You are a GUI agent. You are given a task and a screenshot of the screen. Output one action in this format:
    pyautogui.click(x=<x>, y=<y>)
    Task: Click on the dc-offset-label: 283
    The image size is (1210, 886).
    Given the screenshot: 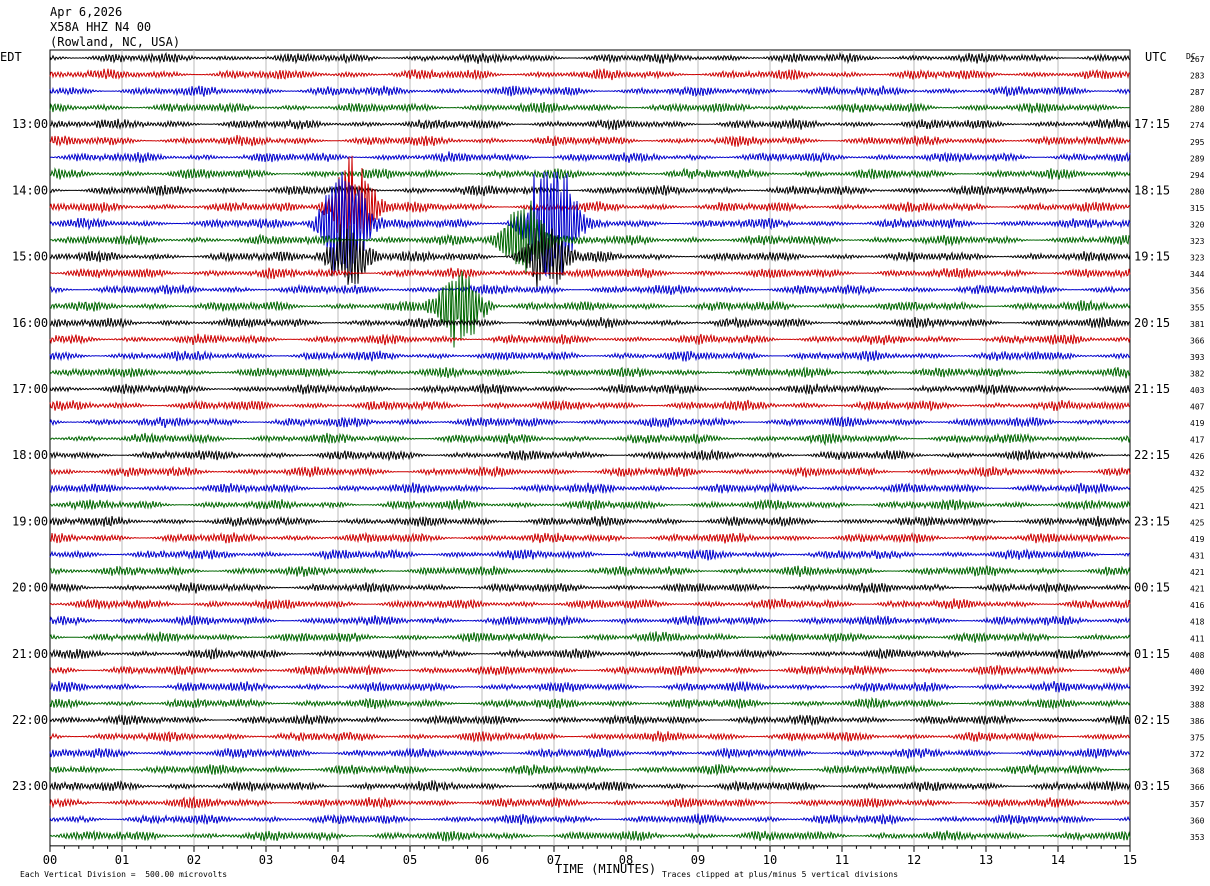 What is the action you would take?
    pyautogui.click(x=1197, y=76)
    